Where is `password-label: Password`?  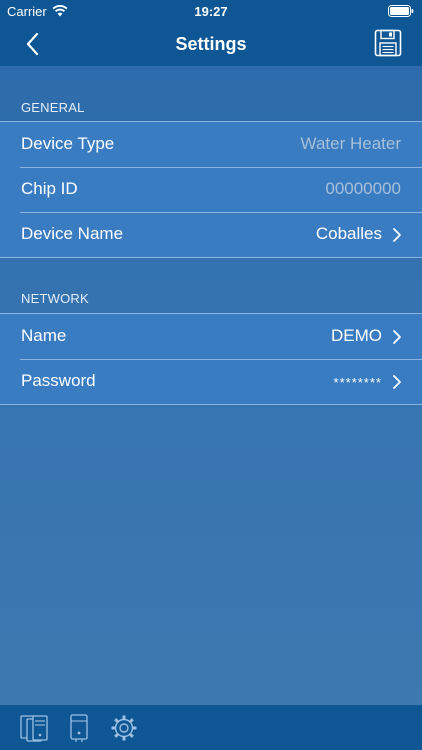
password-label: Password is located at coordinates (58, 380).